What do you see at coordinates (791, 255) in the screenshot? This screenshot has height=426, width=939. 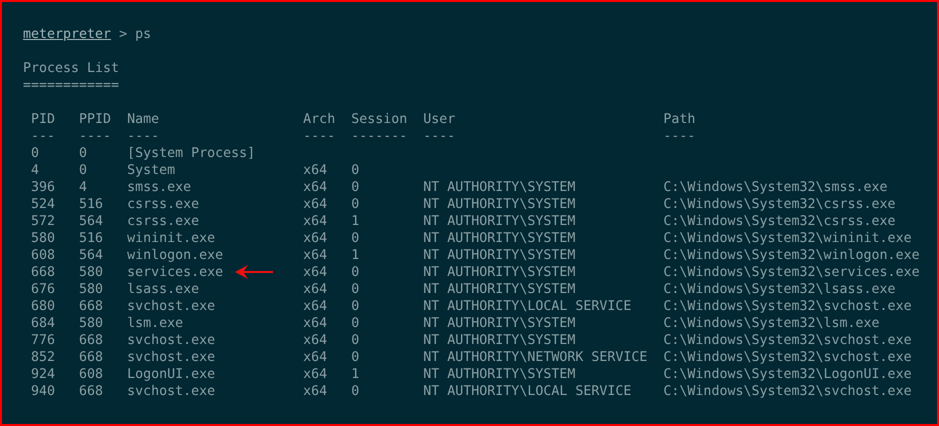 I see `table-cell: C:\Windows\System32\winlogon.exe` at bounding box center [791, 255].